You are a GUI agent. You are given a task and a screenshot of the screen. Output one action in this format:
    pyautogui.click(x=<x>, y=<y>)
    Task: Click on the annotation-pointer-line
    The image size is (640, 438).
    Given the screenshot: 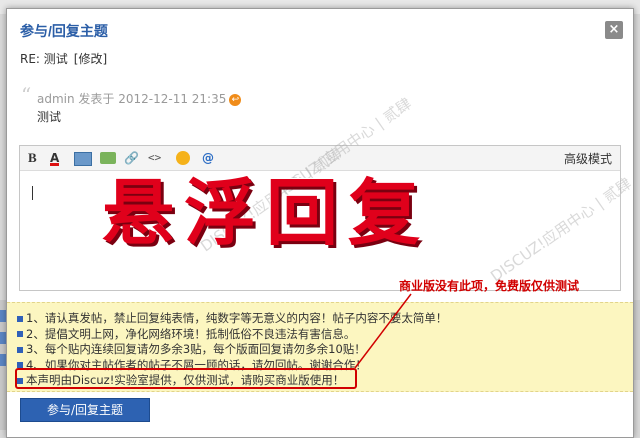 What is the action you would take?
    pyautogui.click(x=383, y=331)
    